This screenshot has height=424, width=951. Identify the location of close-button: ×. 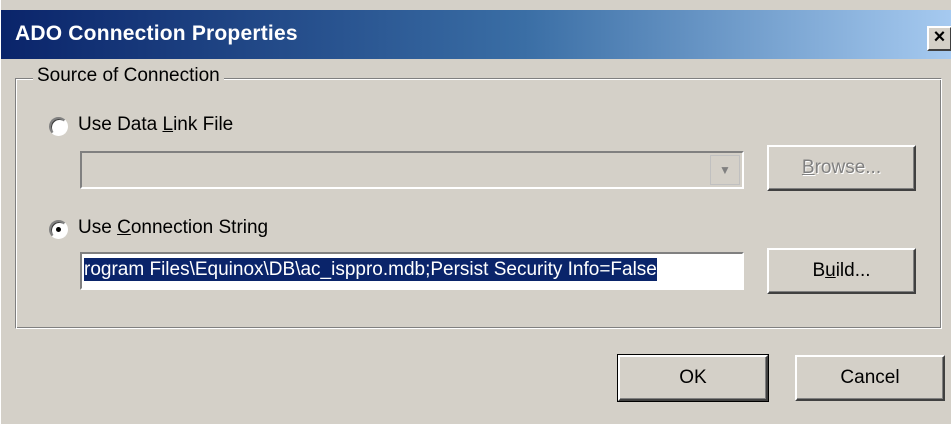
(939, 38).